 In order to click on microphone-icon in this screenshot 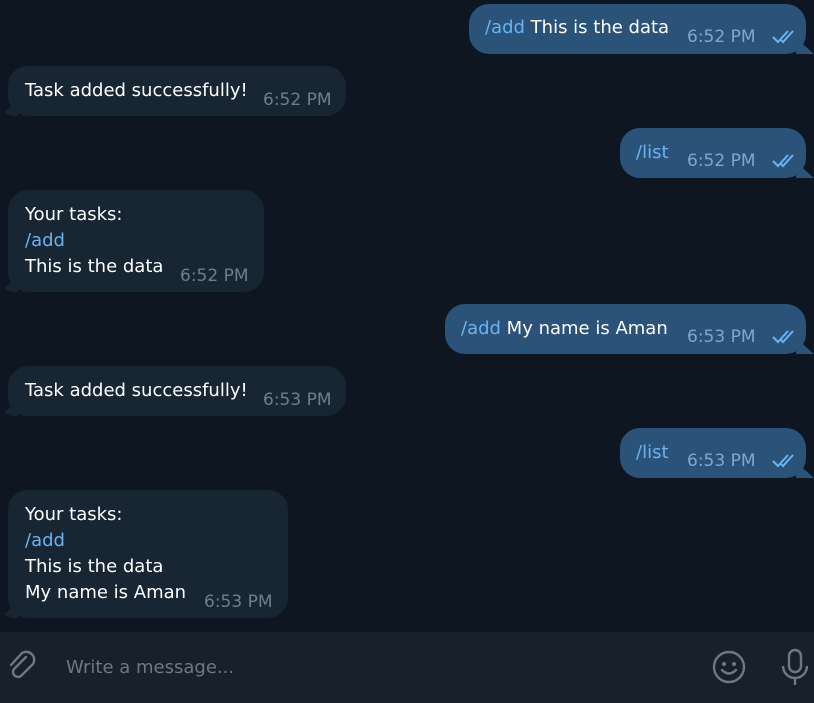, I will do `click(795, 667)`.